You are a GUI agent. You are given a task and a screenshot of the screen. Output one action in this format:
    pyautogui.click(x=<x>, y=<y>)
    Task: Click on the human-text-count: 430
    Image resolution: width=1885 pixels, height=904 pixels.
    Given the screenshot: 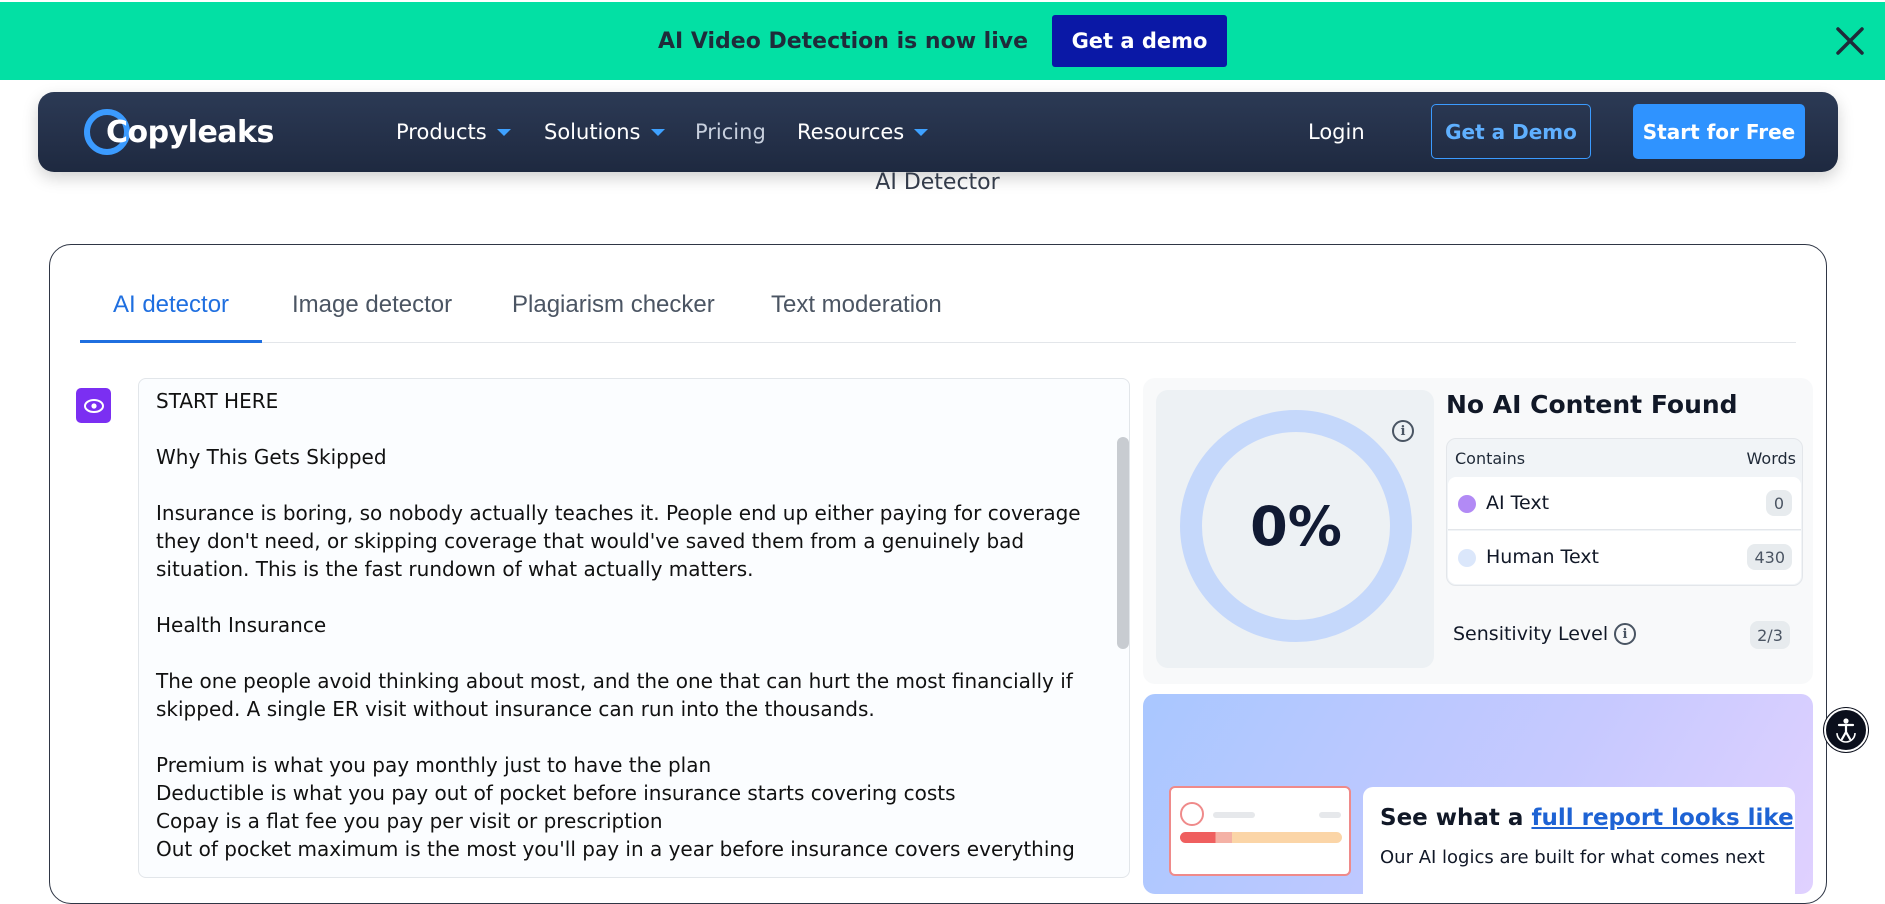 What is the action you would take?
    pyautogui.click(x=1769, y=557)
    